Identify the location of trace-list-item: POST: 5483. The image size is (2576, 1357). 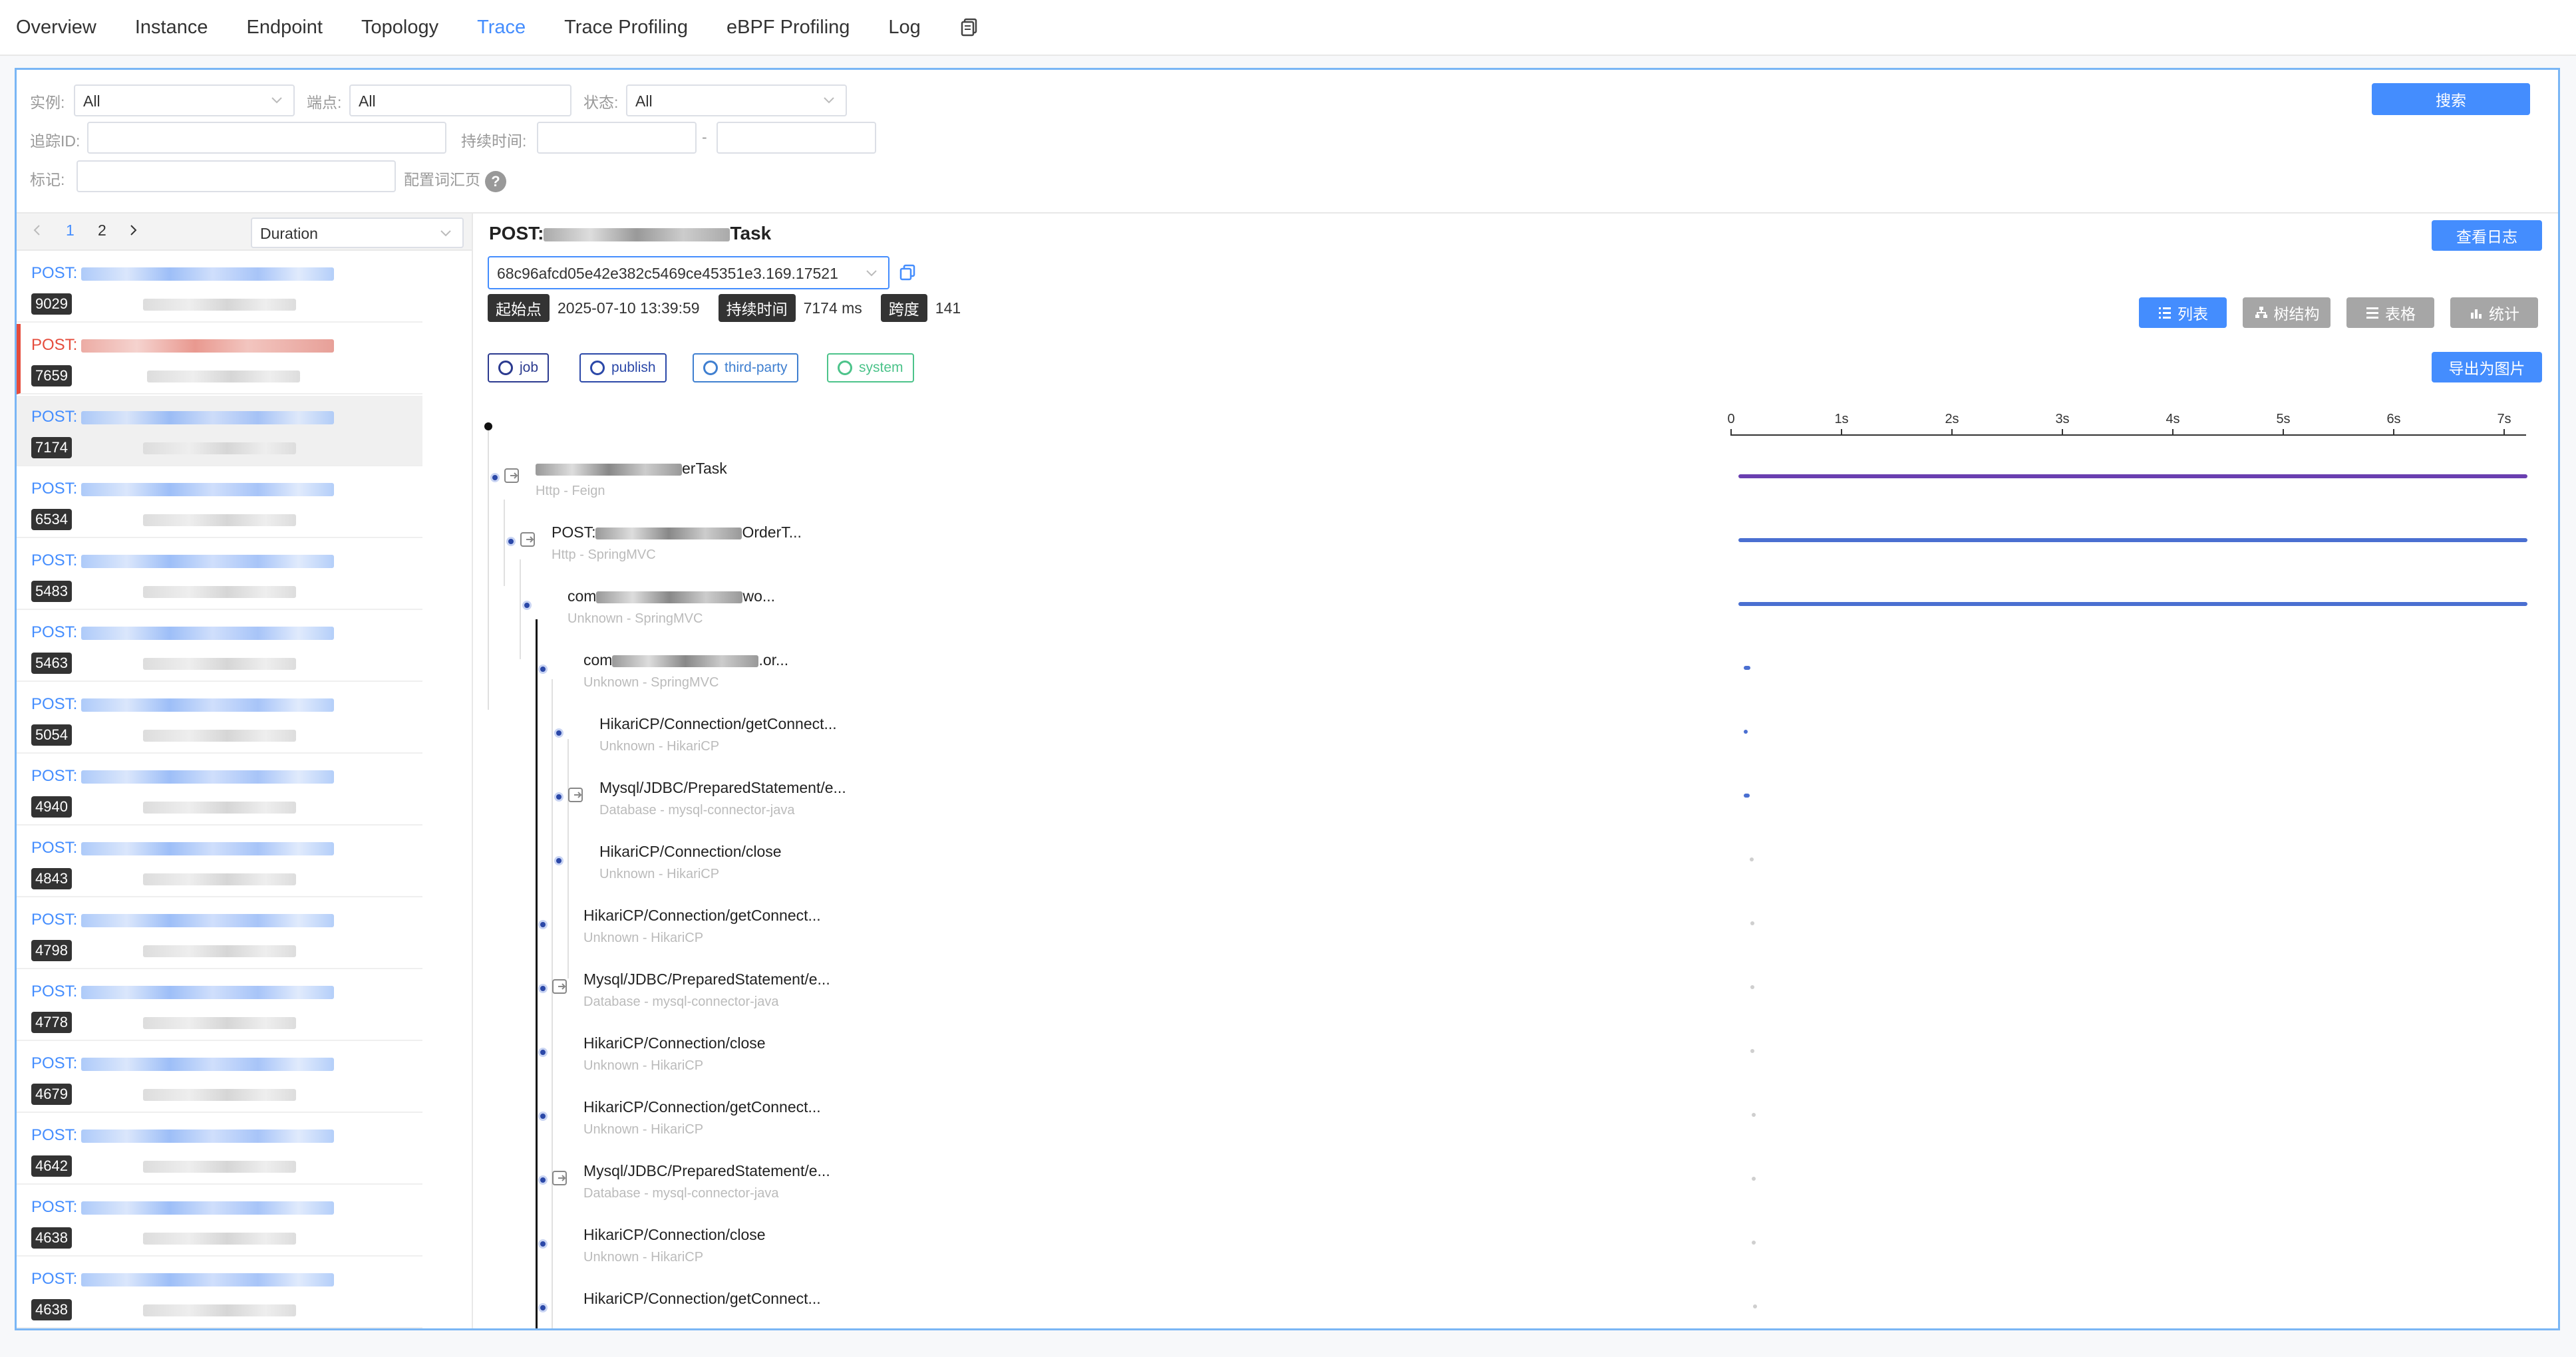
(219, 574).